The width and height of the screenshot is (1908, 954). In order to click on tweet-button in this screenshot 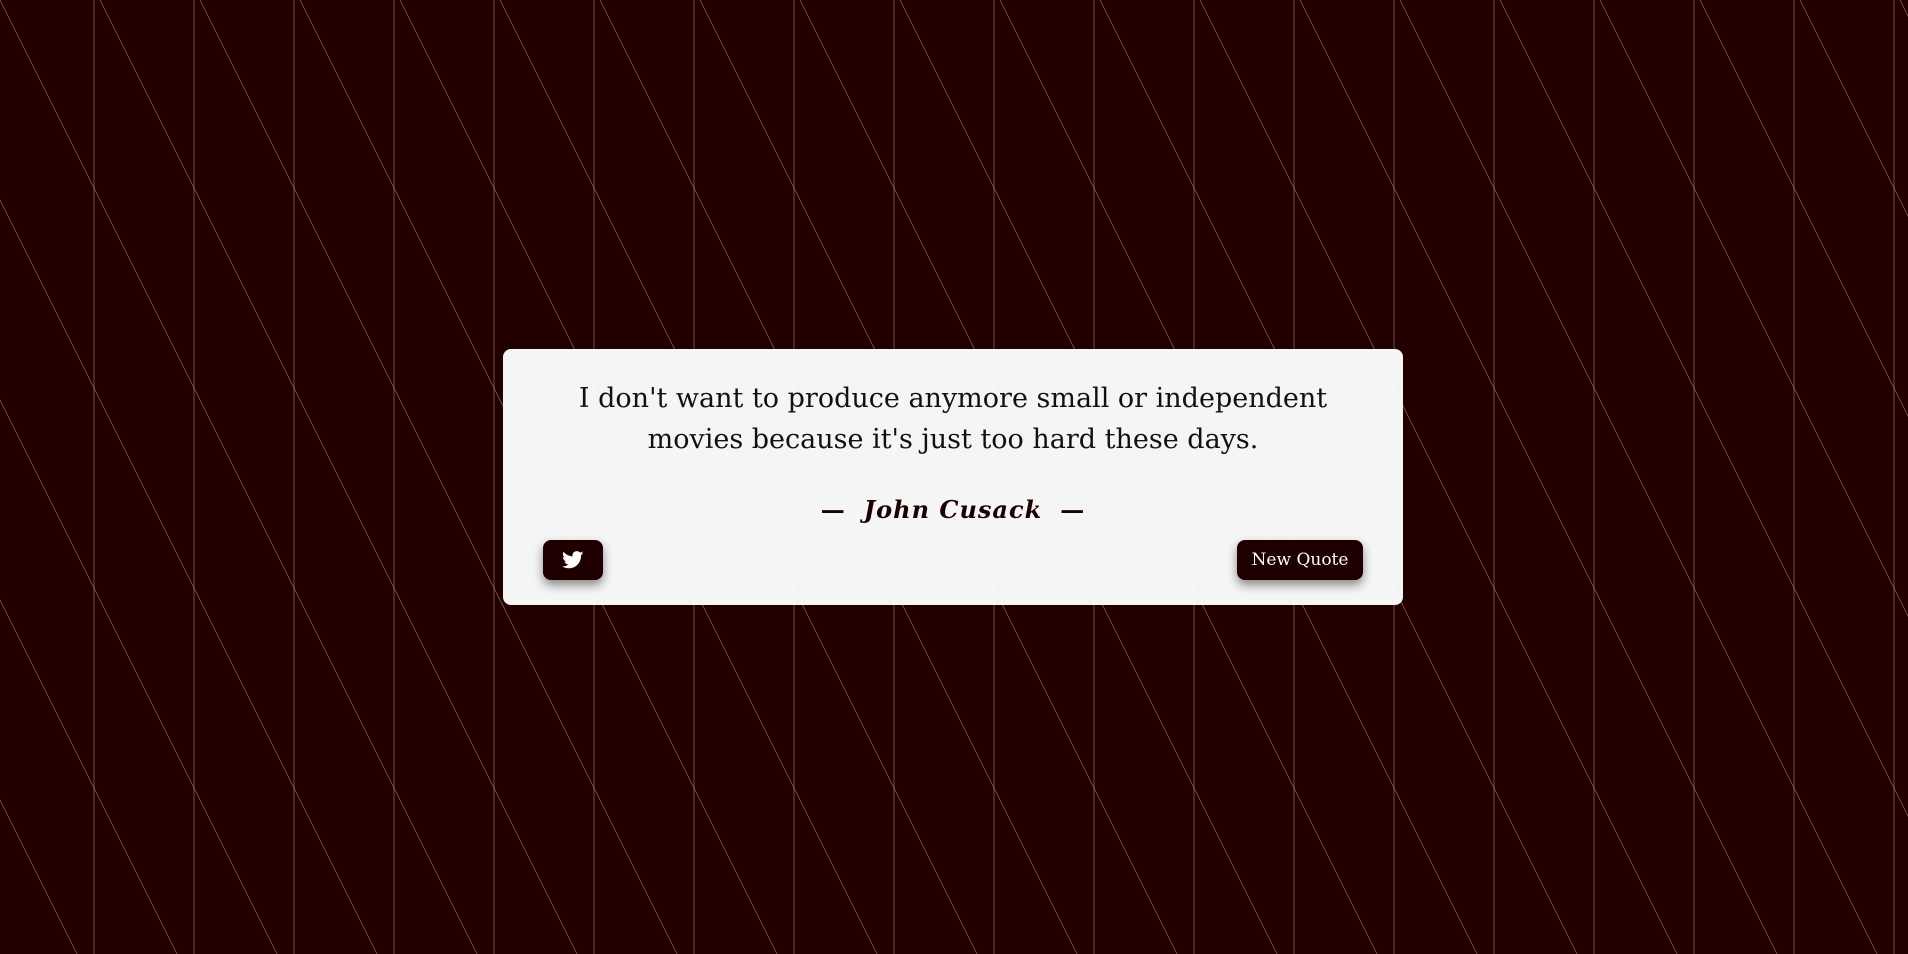, I will do `click(573, 560)`.